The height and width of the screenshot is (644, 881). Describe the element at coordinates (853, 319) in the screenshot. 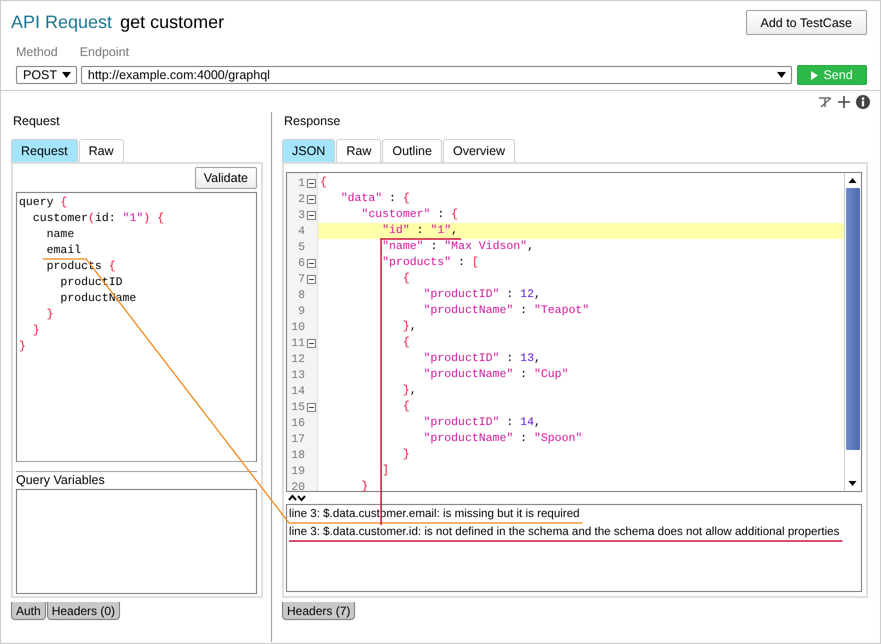

I see `scrollbar-thumb` at that location.